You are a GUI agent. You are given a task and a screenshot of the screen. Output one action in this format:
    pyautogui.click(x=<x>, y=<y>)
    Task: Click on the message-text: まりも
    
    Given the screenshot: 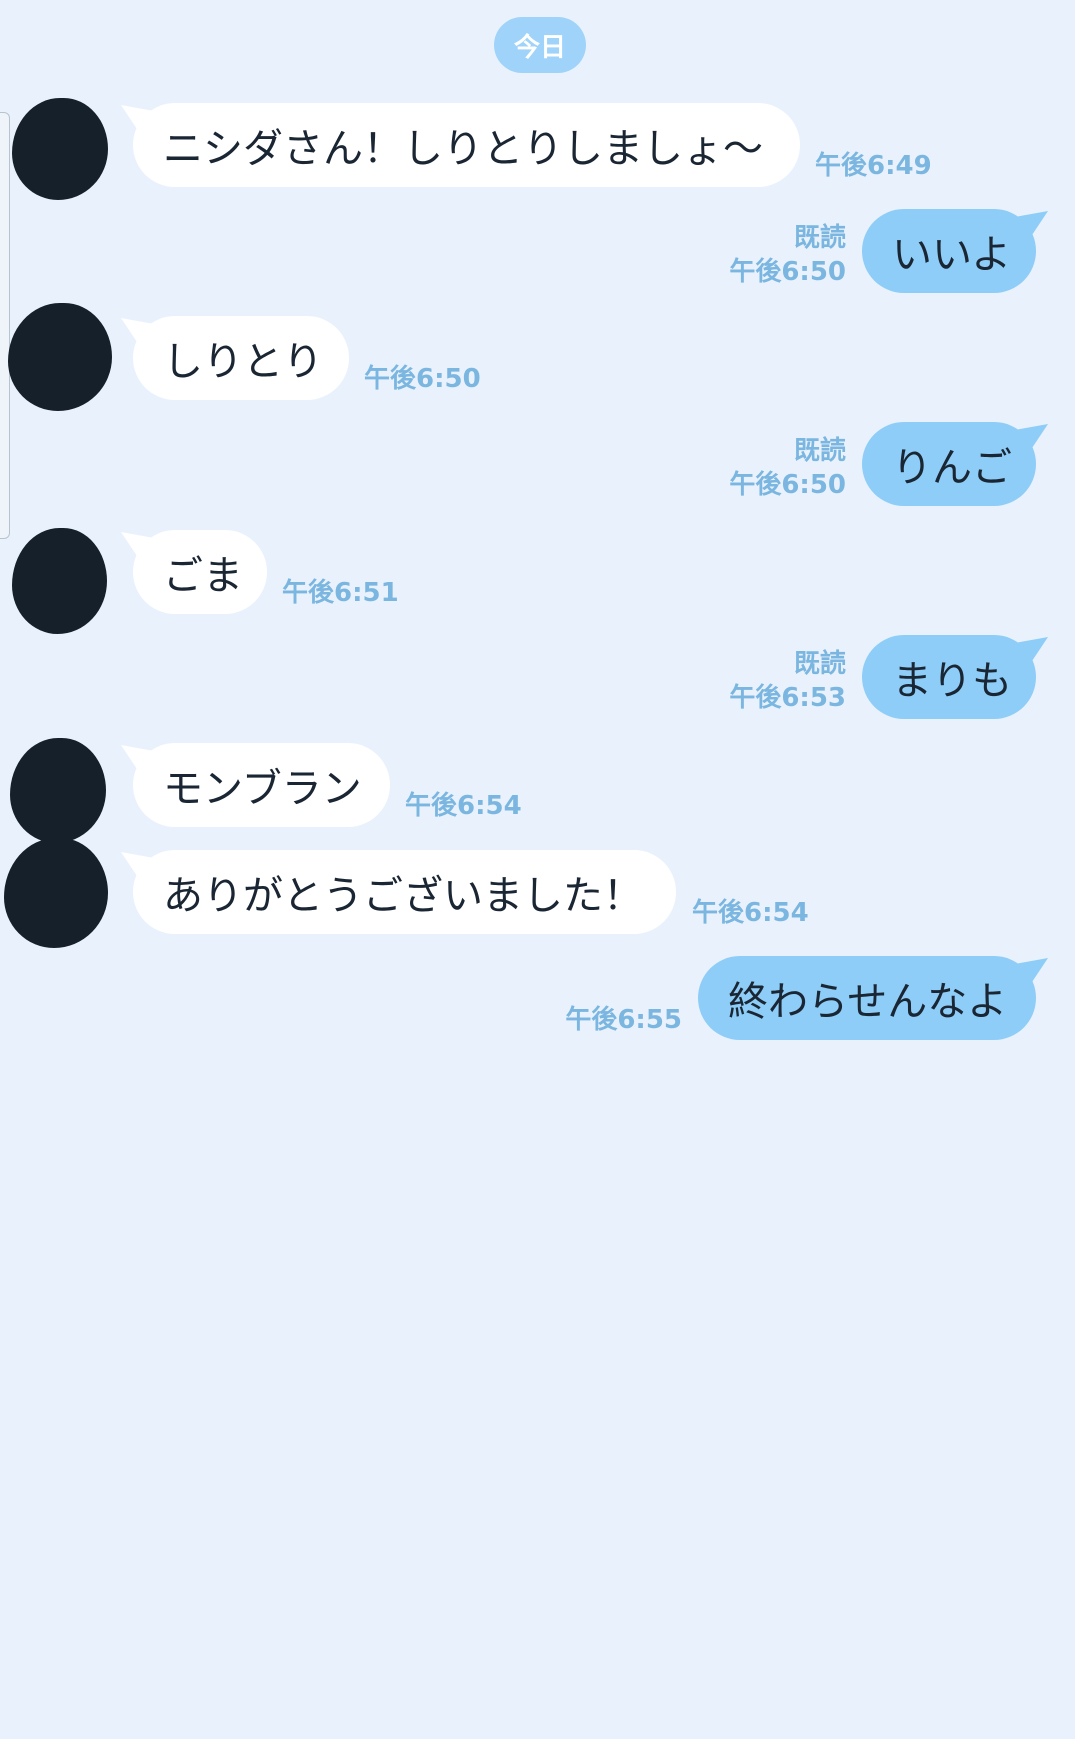 What is the action you would take?
    pyautogui.click(x=952, y=681)
    